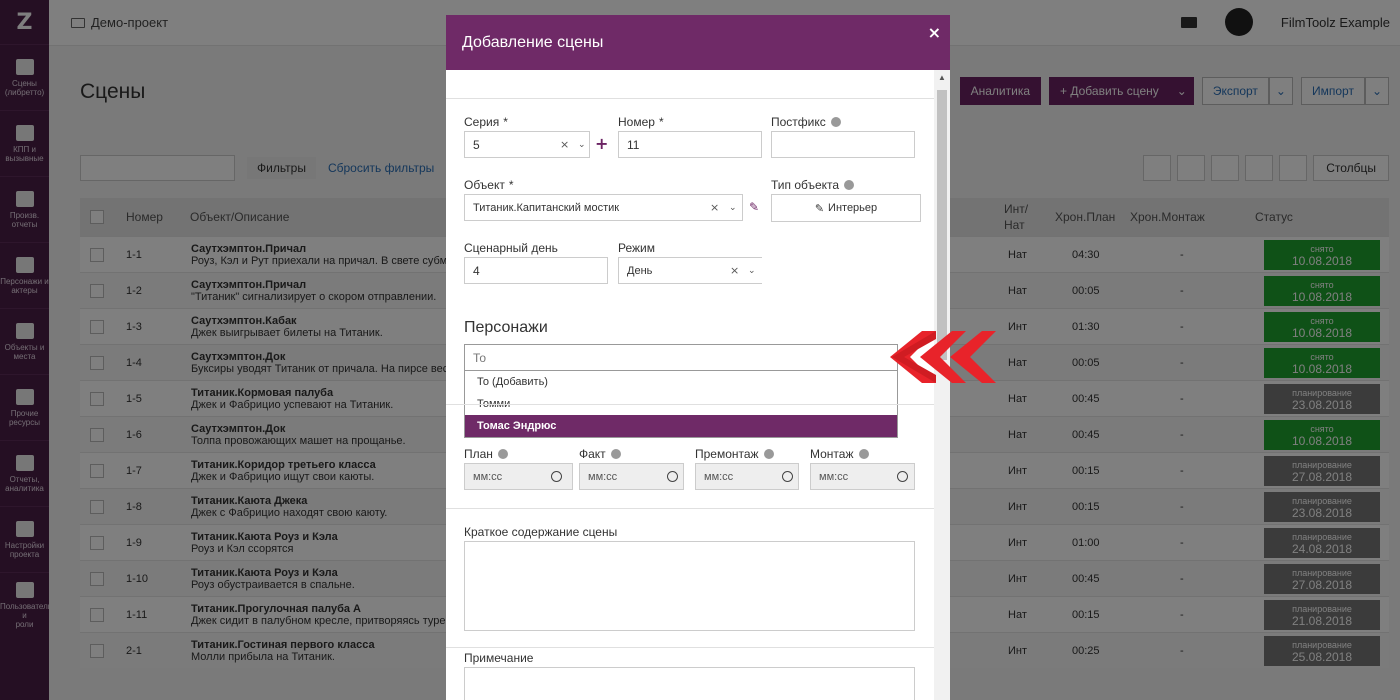 The height and width of the screenshot is (700, 1400). Describe the element at coordinates (641, 122) in the screenshot. I see `number-label: Номер *` at that location.